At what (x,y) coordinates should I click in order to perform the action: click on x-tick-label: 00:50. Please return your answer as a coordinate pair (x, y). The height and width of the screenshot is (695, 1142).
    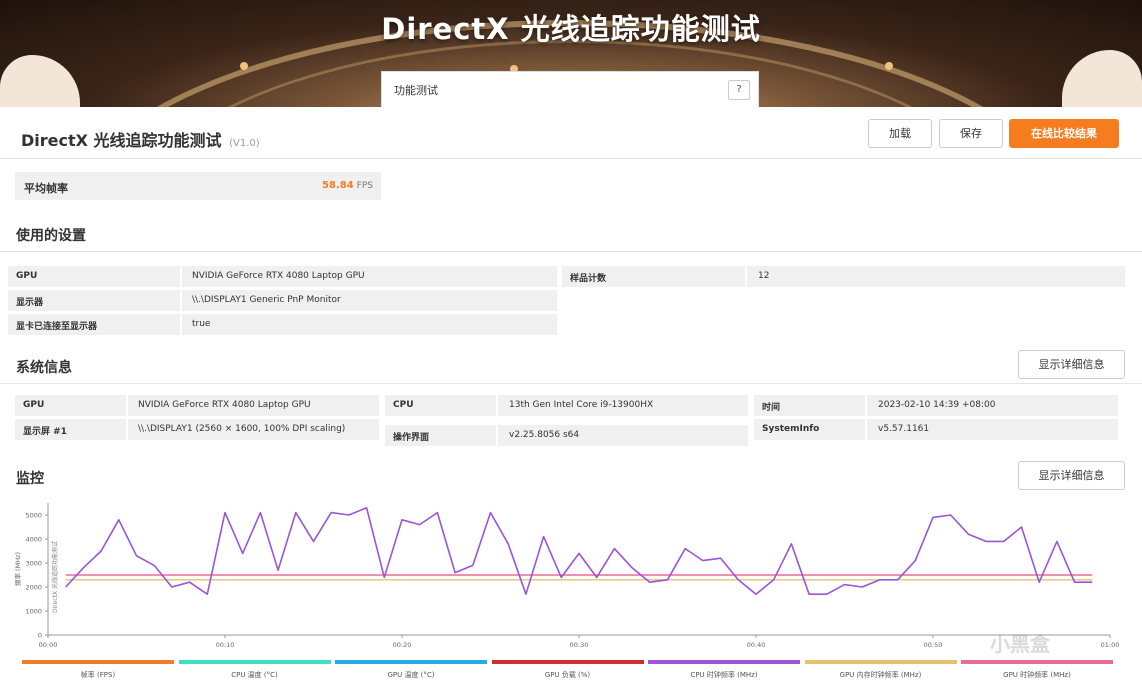
    Looking at the image, I should click on (933, 645).